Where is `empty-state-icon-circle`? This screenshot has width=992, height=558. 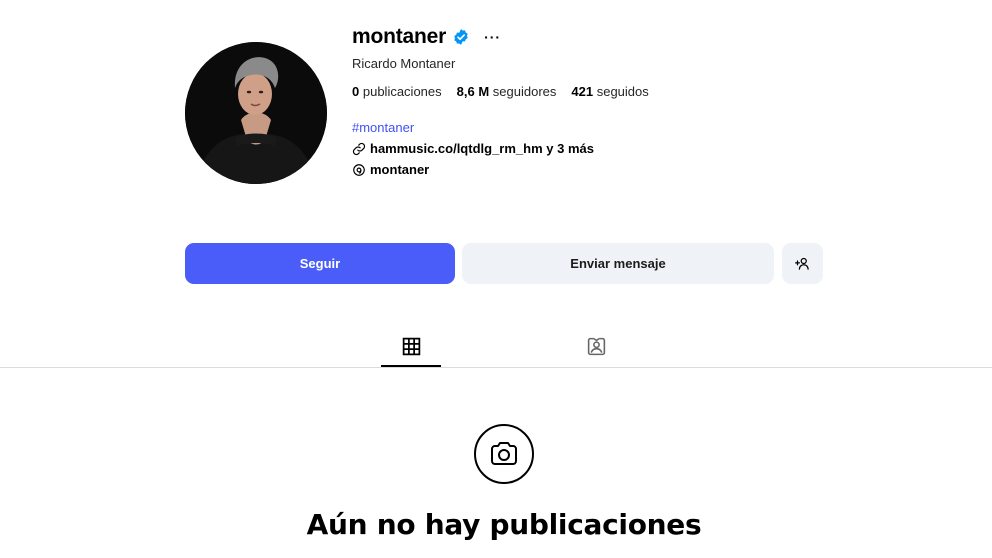
empty-state-icon-circle is located at coordinates (504, 454).